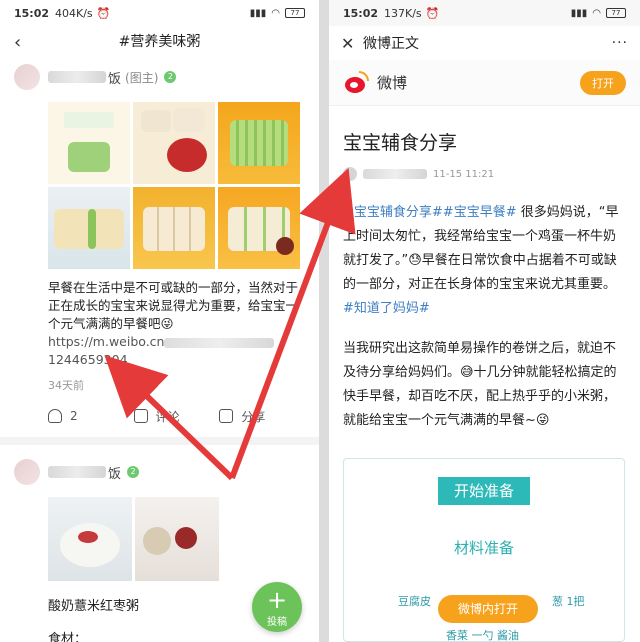  I want to click on post-link-end: 1244659304, so click(176, 360).